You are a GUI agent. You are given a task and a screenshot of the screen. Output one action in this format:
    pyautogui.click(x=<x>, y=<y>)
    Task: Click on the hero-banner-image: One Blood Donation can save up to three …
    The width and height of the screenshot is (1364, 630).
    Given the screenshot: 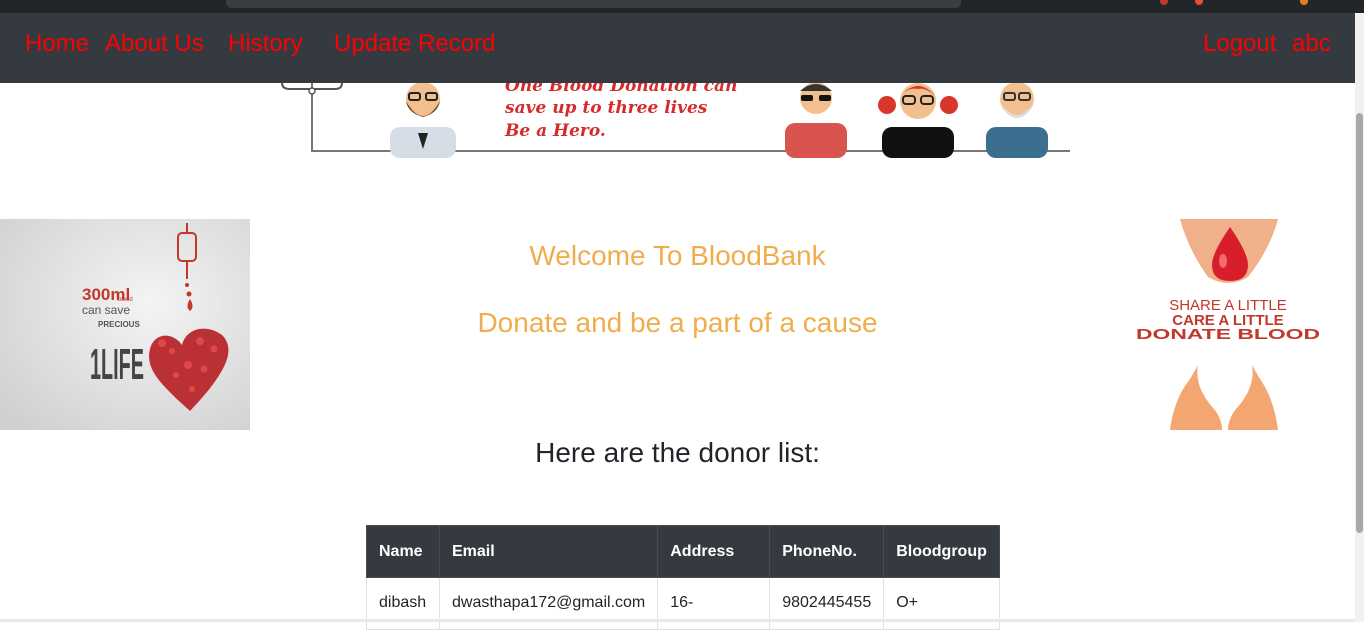 What is the action you would take?
    pyautogui.click(x=680, y=117)
    